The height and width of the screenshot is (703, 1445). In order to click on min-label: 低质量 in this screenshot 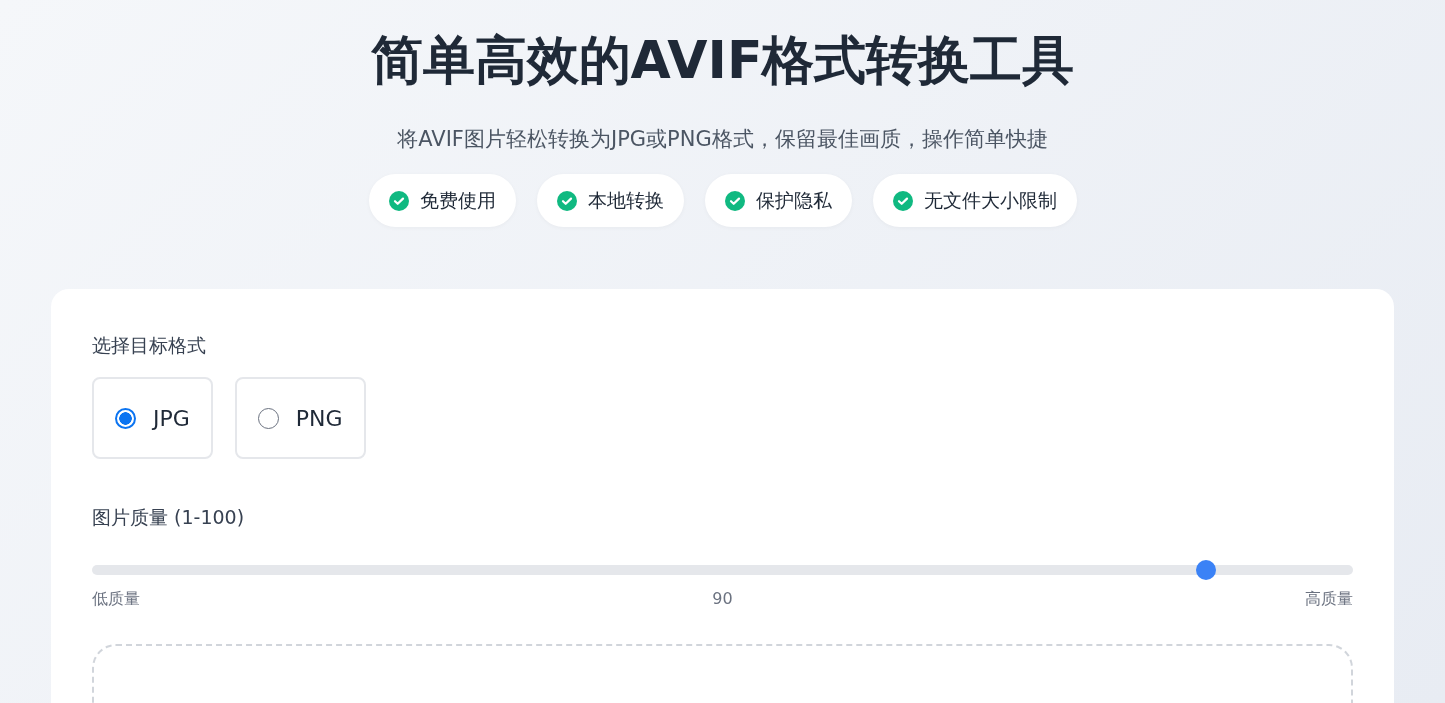, I will do `click(116, 599)`.